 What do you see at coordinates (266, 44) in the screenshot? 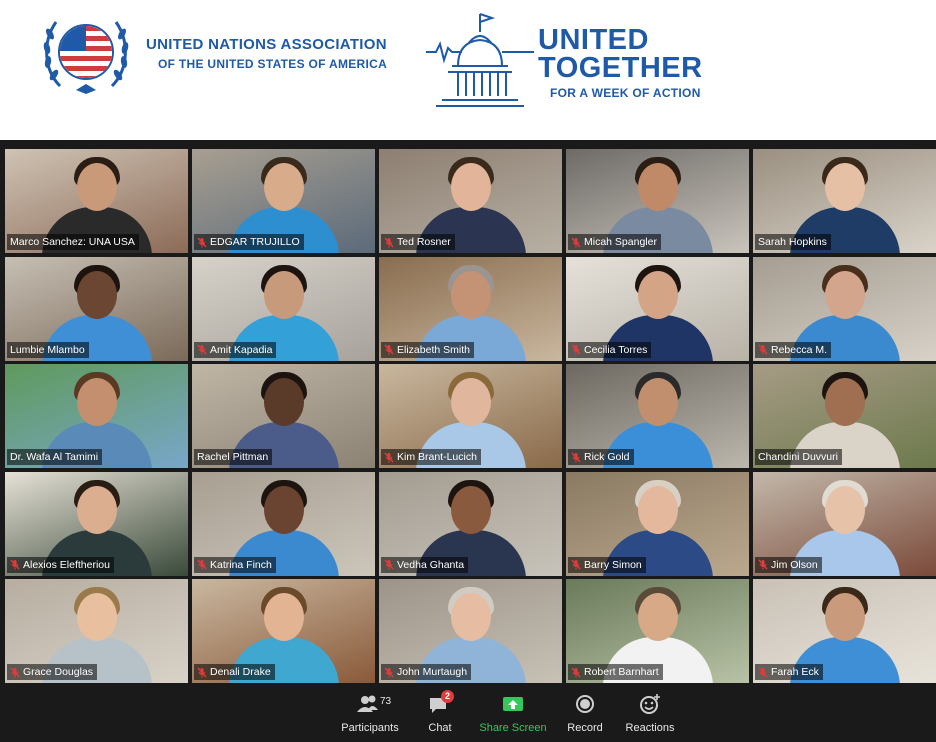
I see `org-name-line1: UNITED NATIONS ASSOCIATION` at bounding box center [266, 44].